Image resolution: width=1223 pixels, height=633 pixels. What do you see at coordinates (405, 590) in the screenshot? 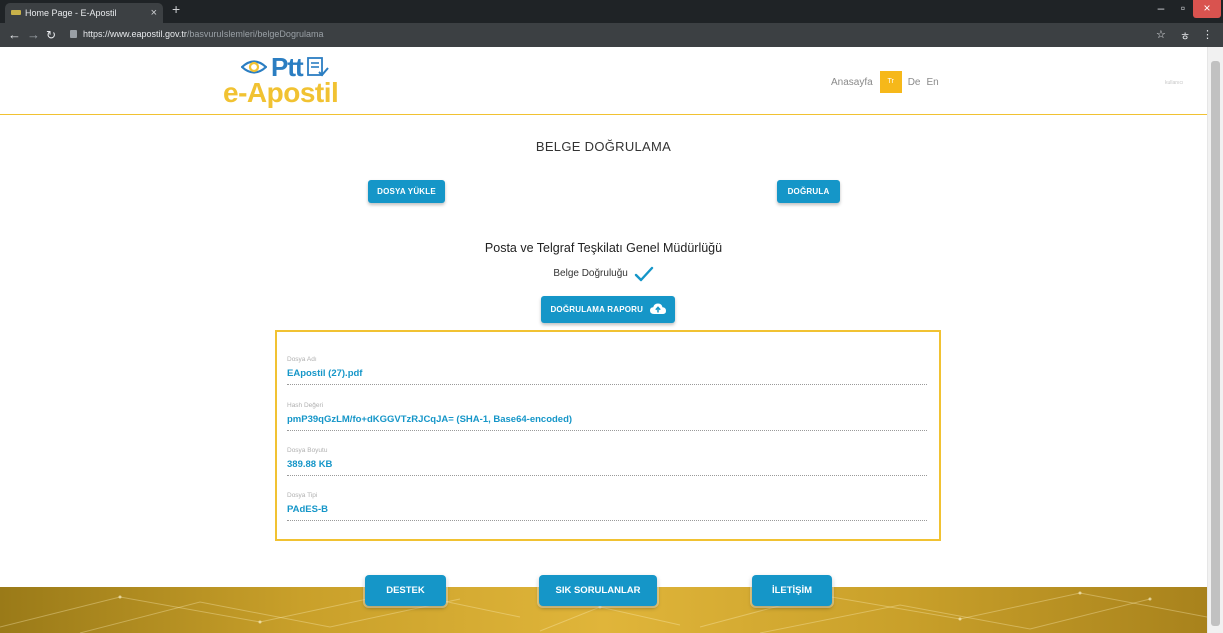
I see `support-button: DESTEK` at bounding box center [405, 590].